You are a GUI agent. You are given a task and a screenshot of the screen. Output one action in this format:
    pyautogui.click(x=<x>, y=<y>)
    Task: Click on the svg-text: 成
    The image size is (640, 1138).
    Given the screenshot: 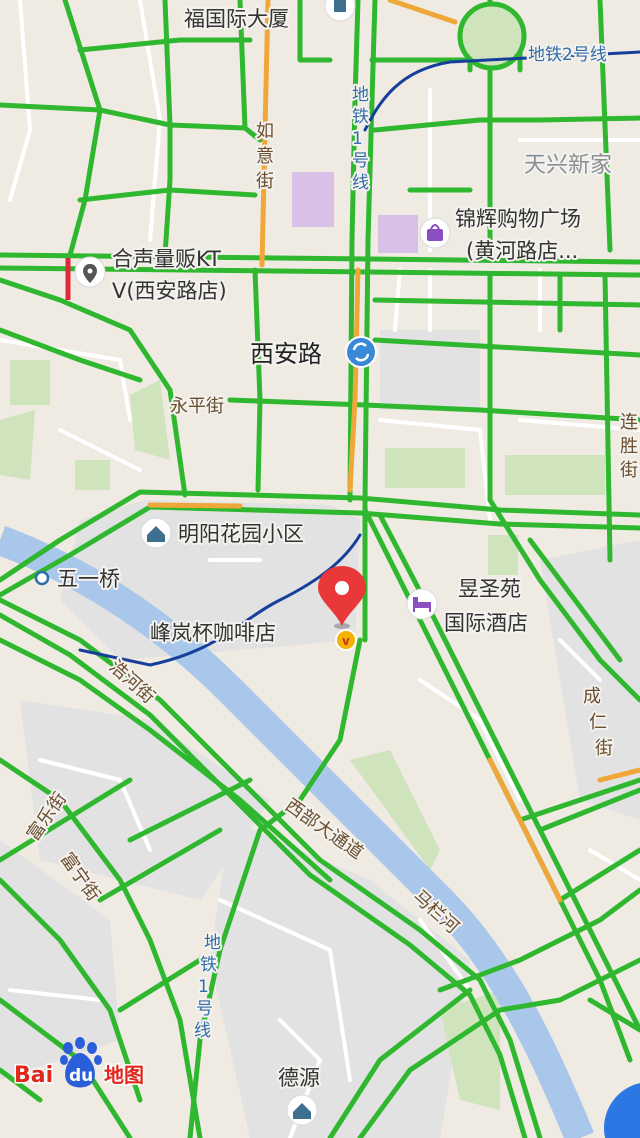 What is the action you would take?
    pyautogui.click(x=592, y=696)
    